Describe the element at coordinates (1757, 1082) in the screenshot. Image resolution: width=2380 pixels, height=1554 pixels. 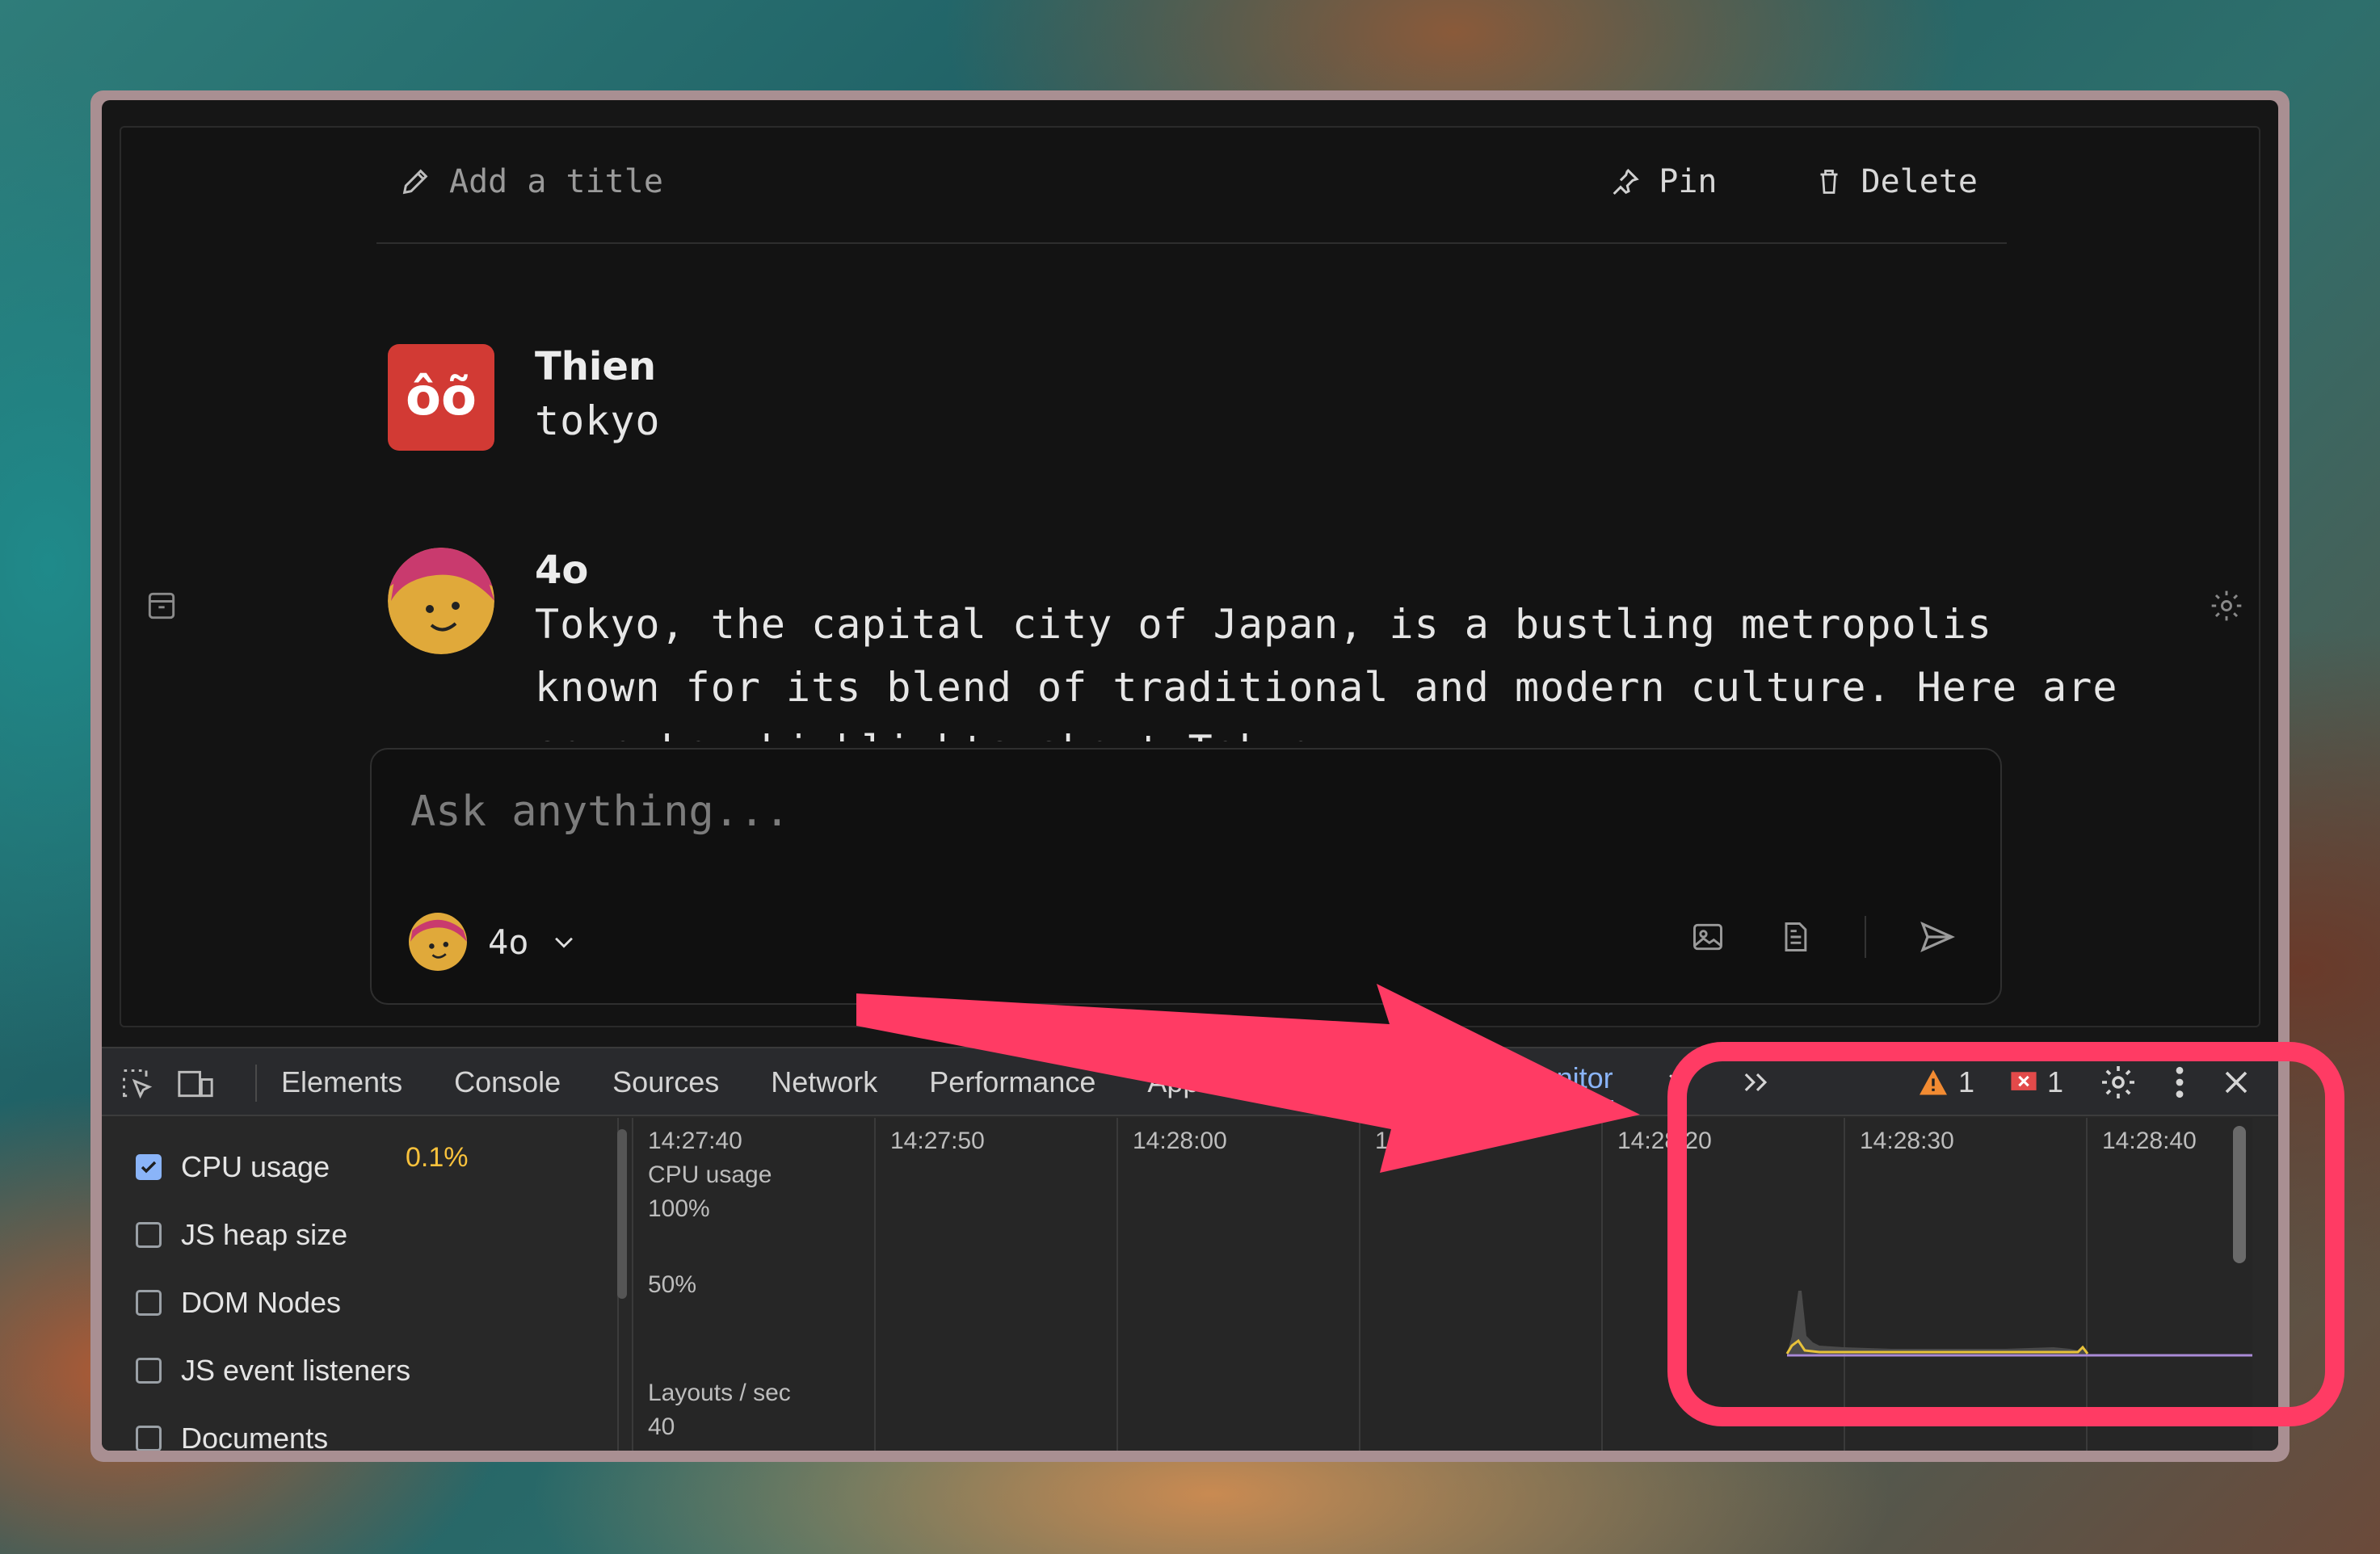
I see `more-tabs-icon` at that location.